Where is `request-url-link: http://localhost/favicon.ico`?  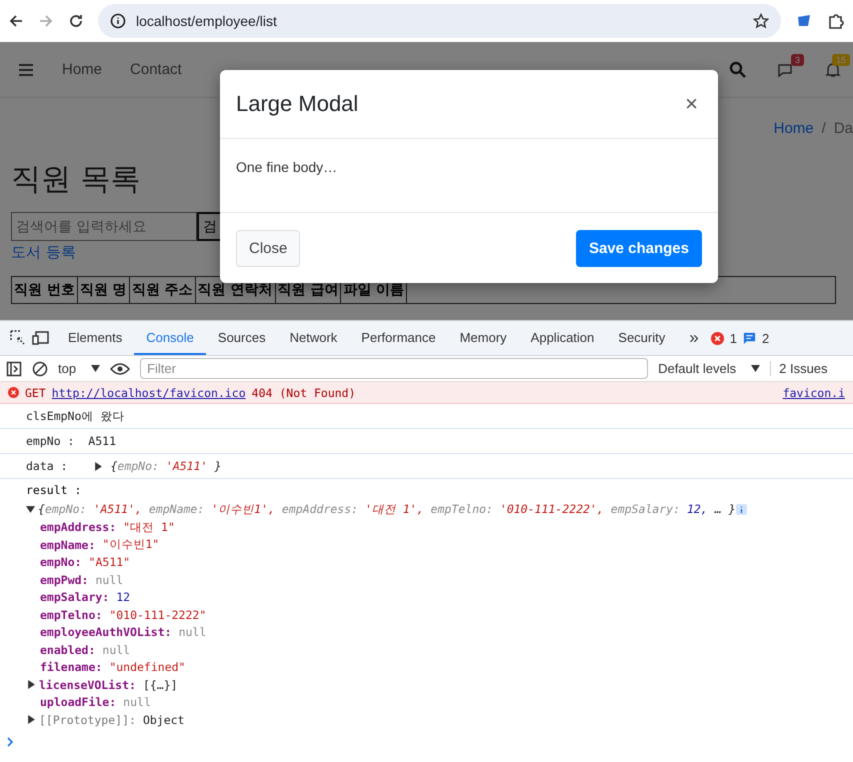
request-url-link: http://localhost/favicon.ico is located at coordinates (149, 393).